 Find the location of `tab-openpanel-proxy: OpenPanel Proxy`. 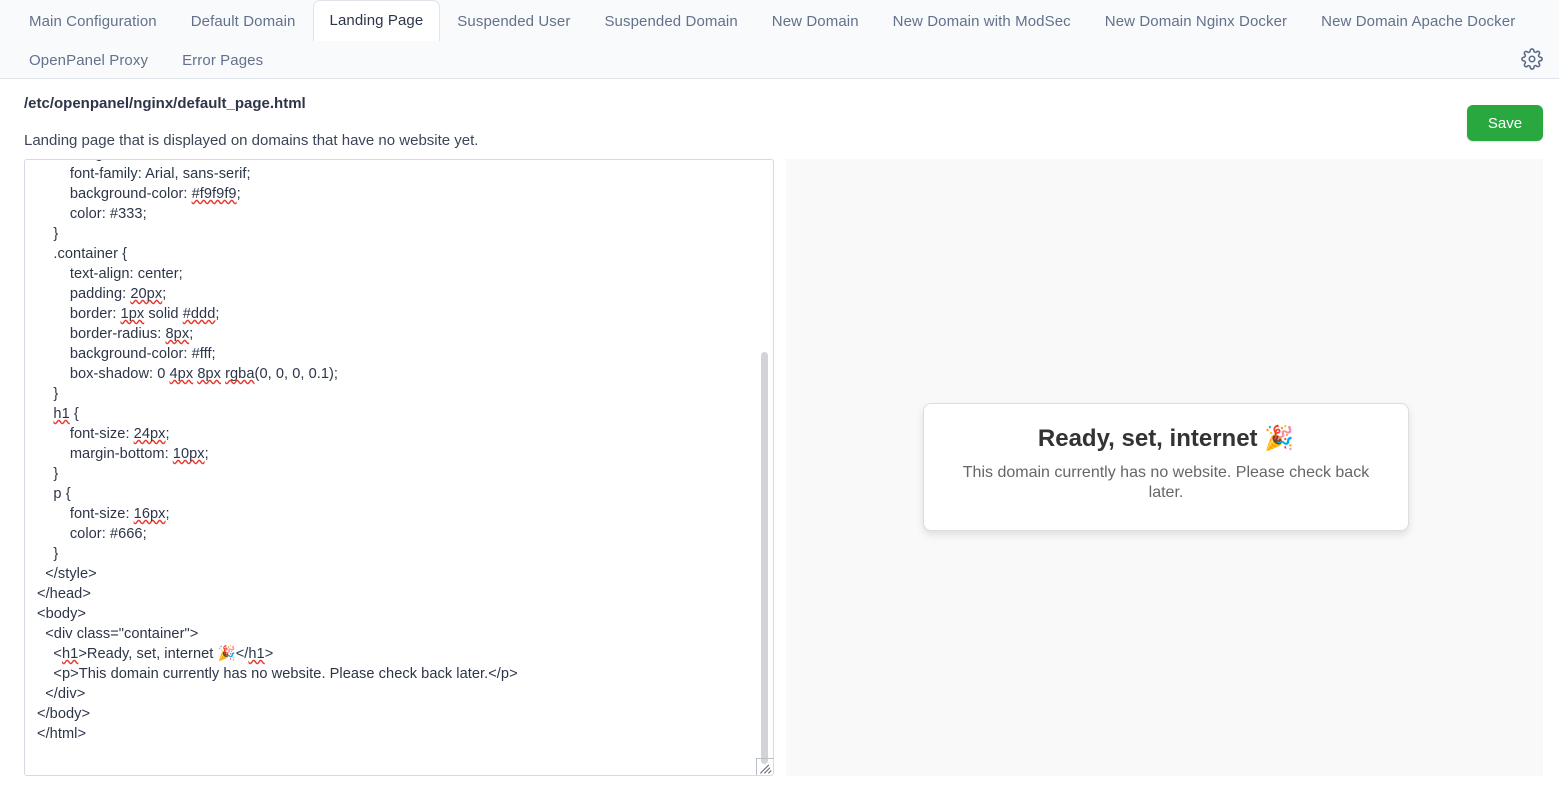

tab-openpanel-proxy: OpenPanel Proxy is located at coordinates (88, 59).